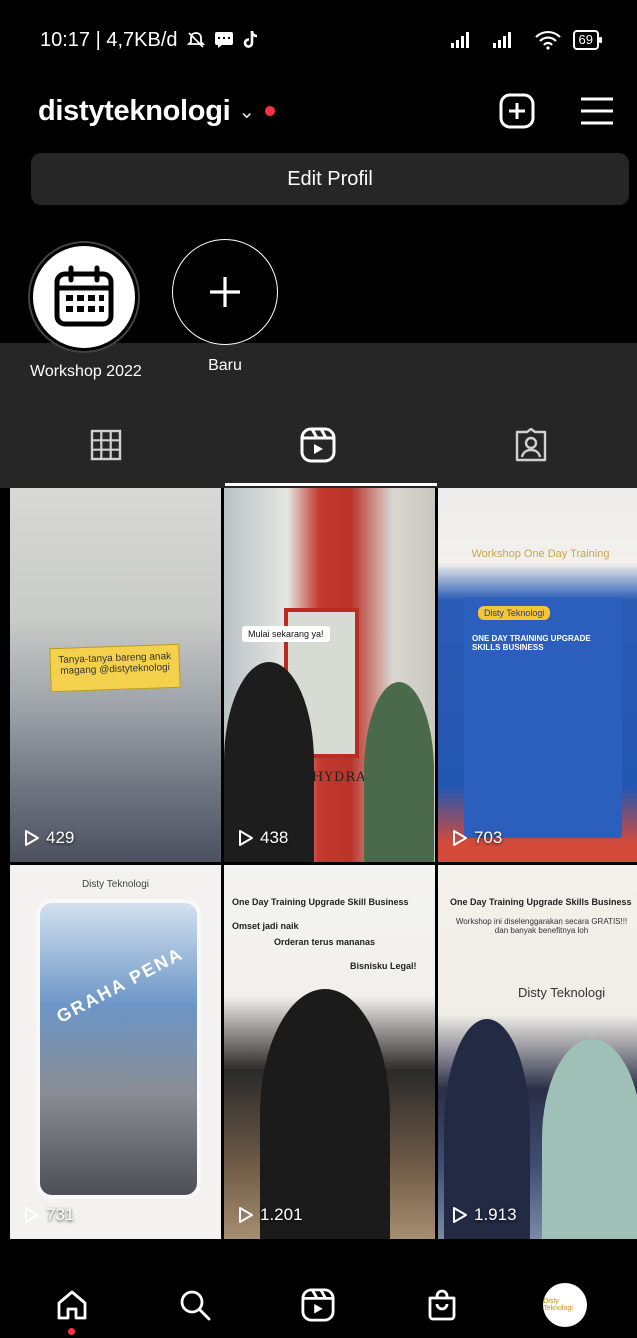  What do you see at coordinates (274, 837) in the screenshot?
I see `view-count-value: 438` at bounding box center [274, 837].